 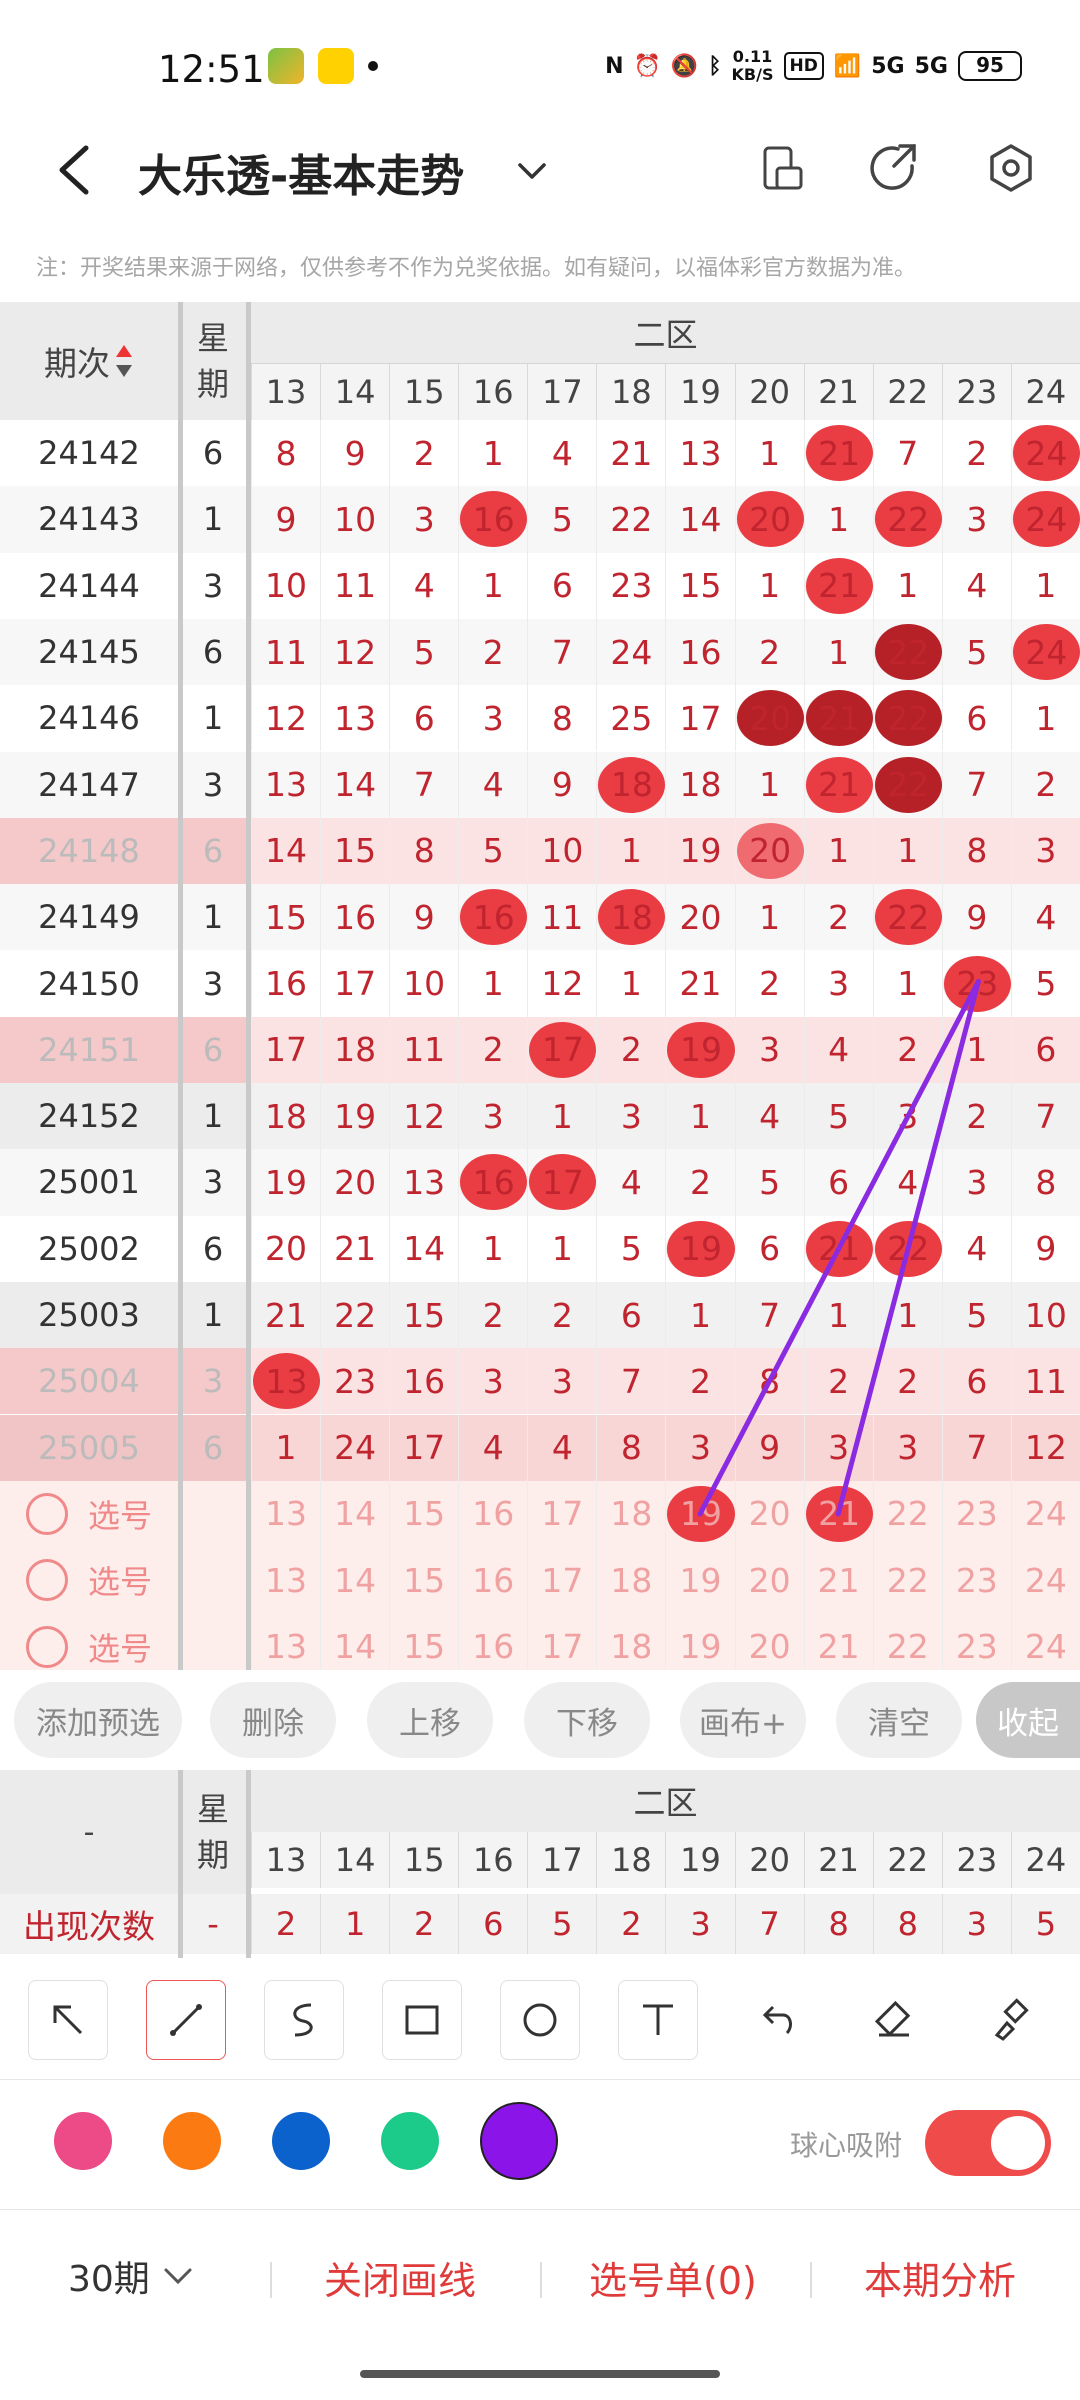 What do you see at coordinates (301, 172) in the screenshot?
I see `page-title: 大乐透-基本走势` at bounding box center [301, 172].